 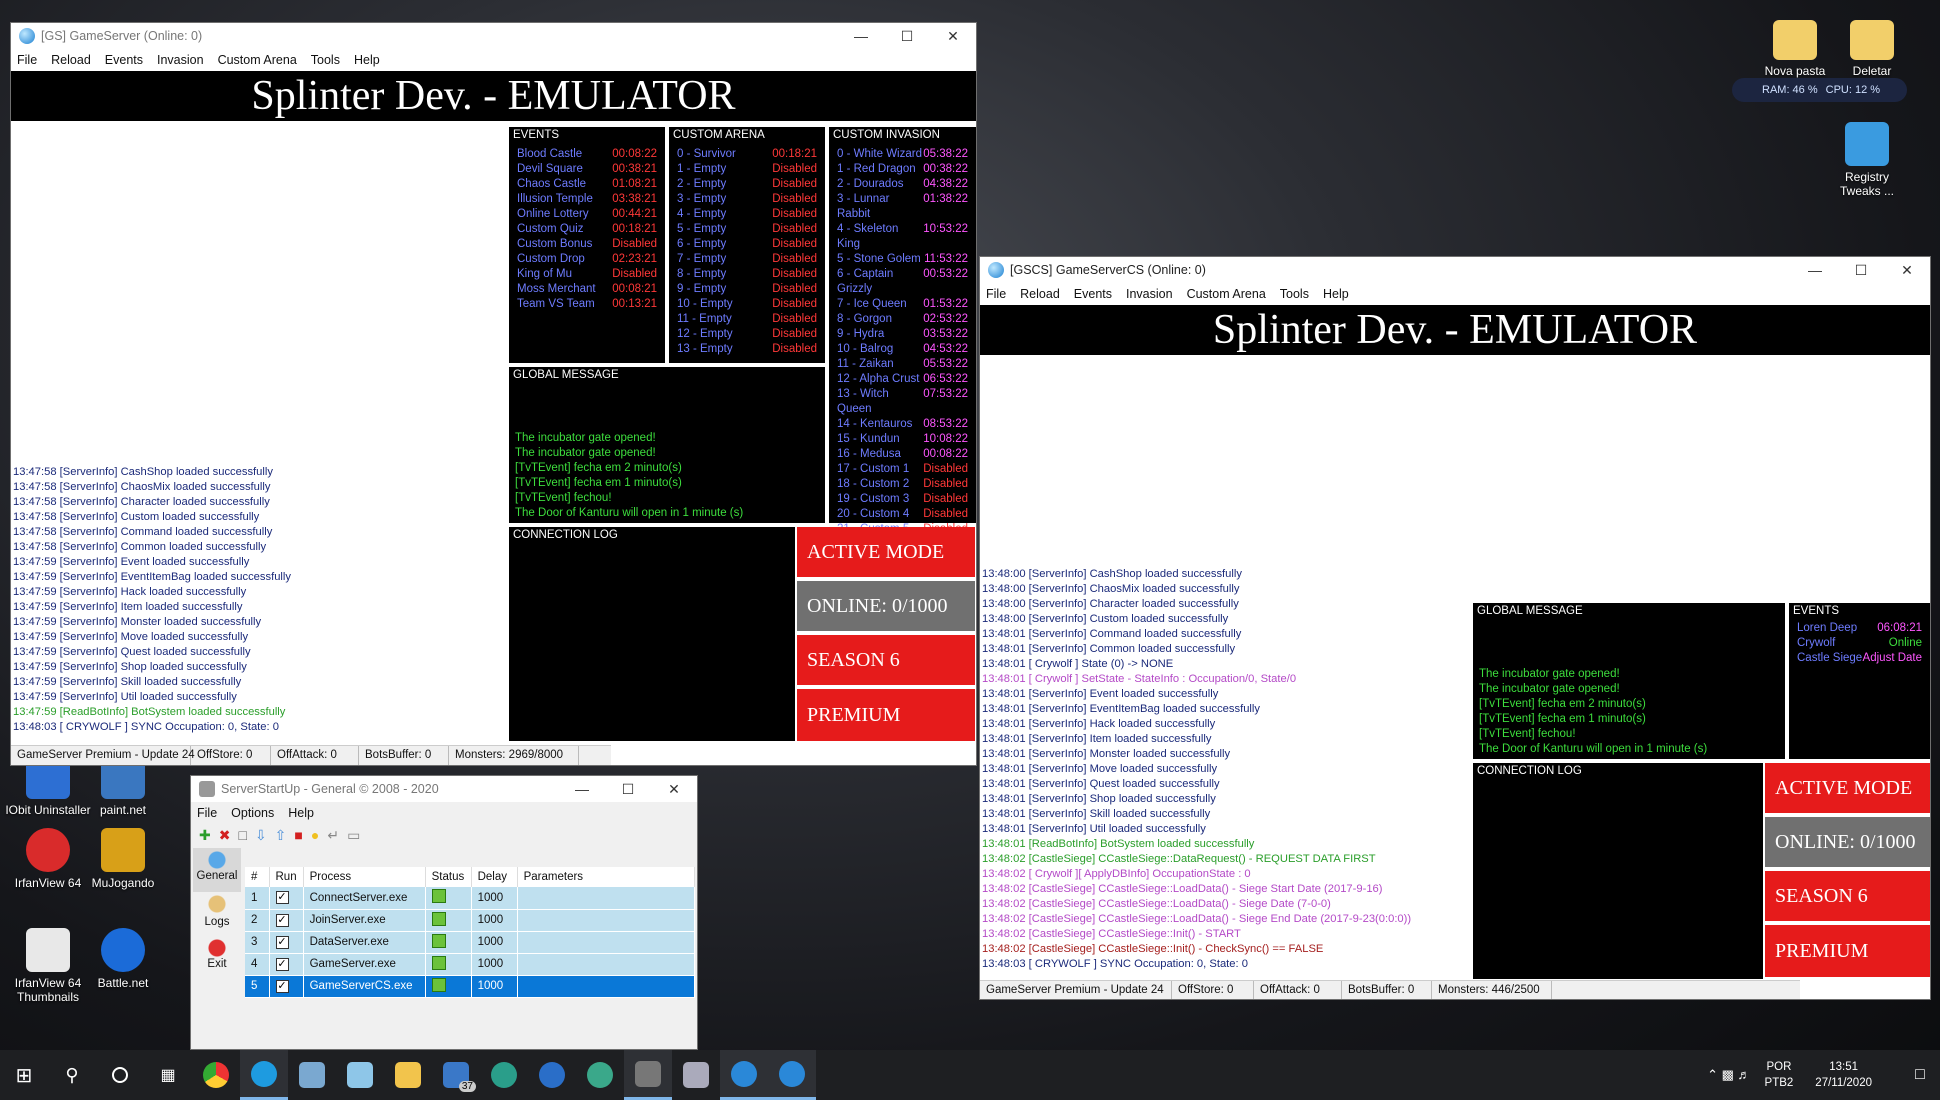 What do you see at coordinates (494, 877) in the screenshot?
I see `col-delay: Delay` at bounding box center [494, 877].